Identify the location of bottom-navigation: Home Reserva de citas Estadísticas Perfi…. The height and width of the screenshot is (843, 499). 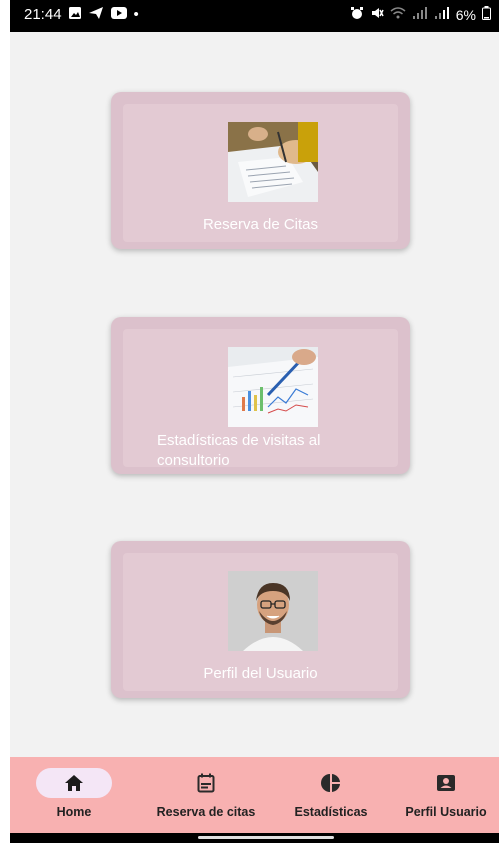
(254, 795).